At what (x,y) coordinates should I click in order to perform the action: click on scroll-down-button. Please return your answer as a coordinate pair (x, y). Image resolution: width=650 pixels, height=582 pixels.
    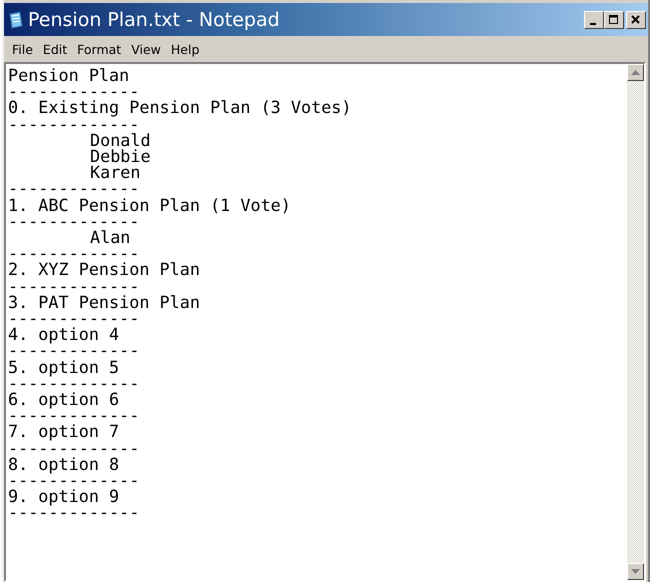
    Looking at the image, I should click on (635, 571).